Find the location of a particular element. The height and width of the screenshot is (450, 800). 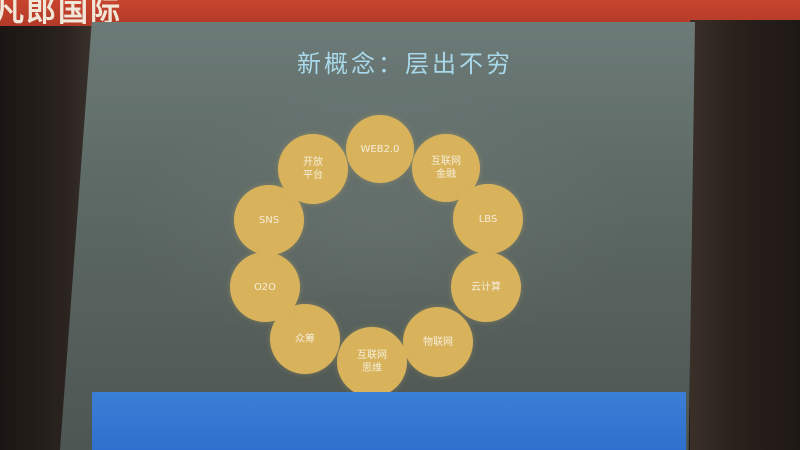

concept-label: SNS is located at coordinates (269, 220).